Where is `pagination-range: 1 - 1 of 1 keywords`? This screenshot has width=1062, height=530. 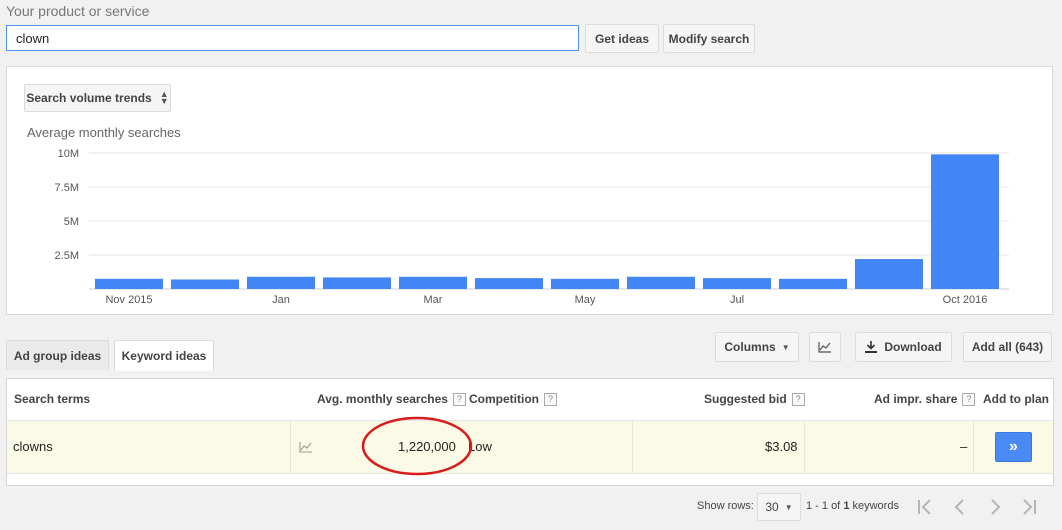
pagination-range: 1 - 1 of 1 keywords is located at coordinates (852, 506).